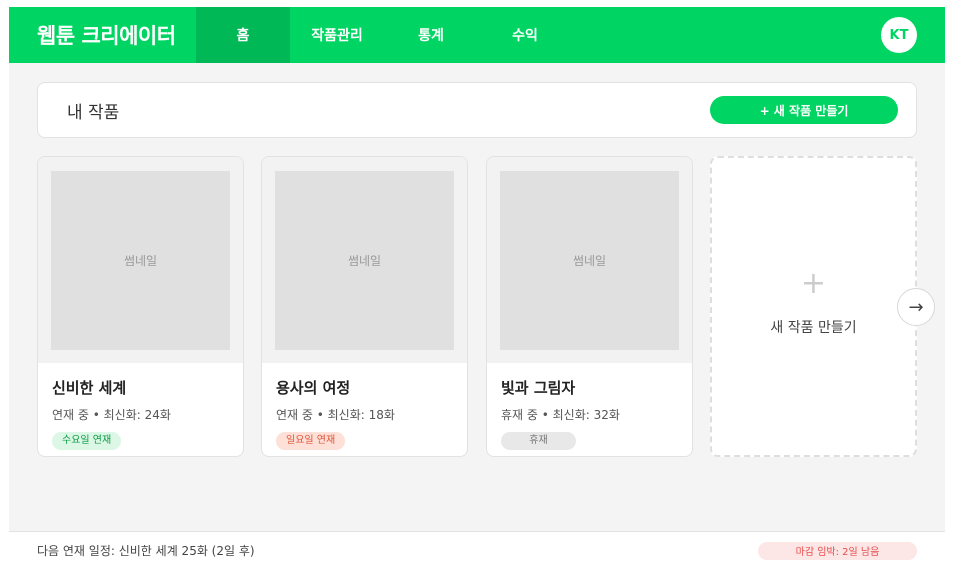  What do you see at coordinates (93, 112) in the screenshot?
I see `page-title: 내 작품` at bounding box center [93, 112].